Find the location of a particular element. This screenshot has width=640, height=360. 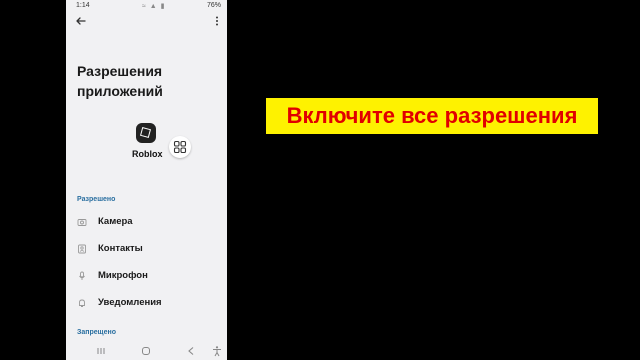

bell-icon is located at coordinates (82, 303).